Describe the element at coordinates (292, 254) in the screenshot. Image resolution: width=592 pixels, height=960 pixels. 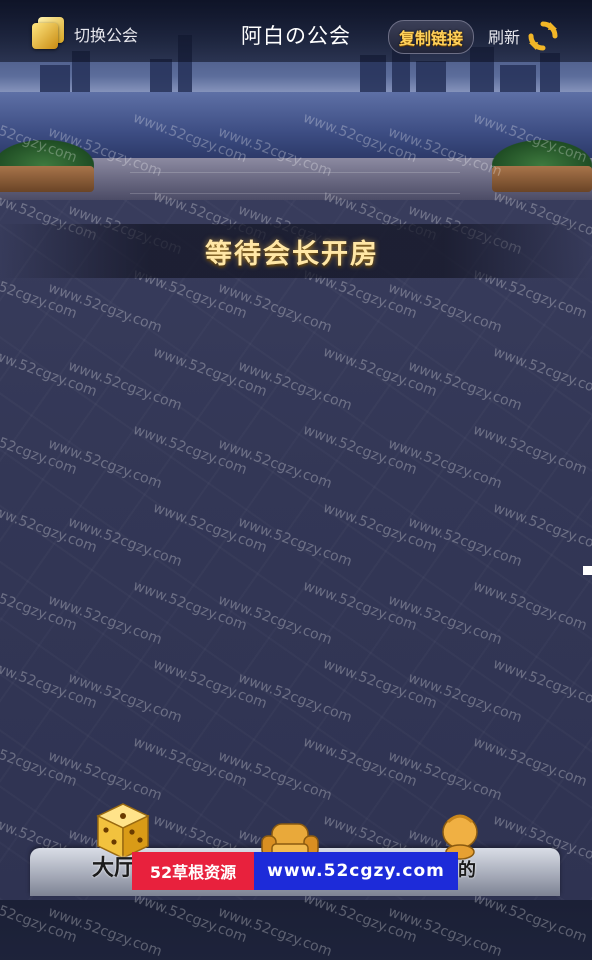
I see `waiting-status-text: 等待会长开房` at that location.